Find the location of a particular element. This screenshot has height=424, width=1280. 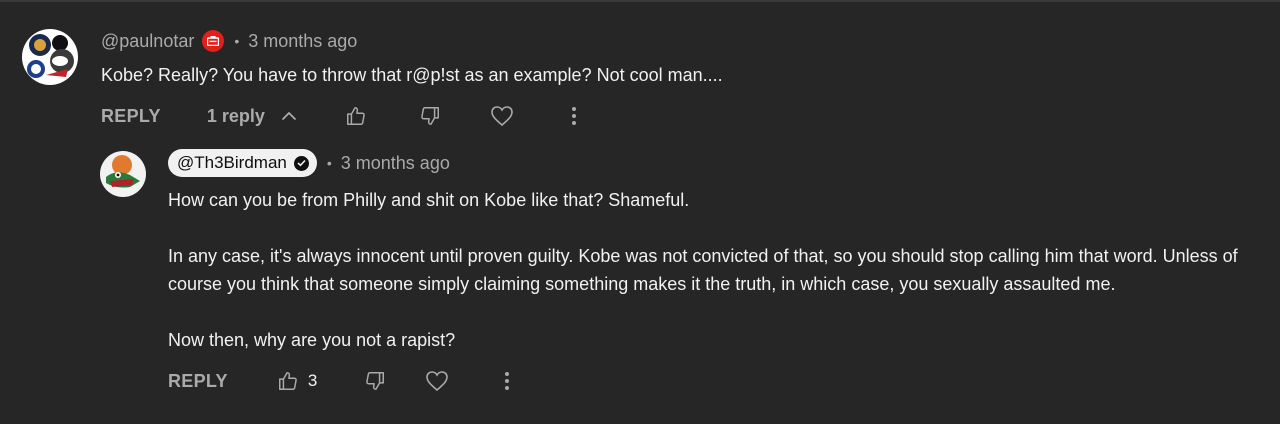

reply-actions: REPLY 3 is located at coordinates (344, 381).